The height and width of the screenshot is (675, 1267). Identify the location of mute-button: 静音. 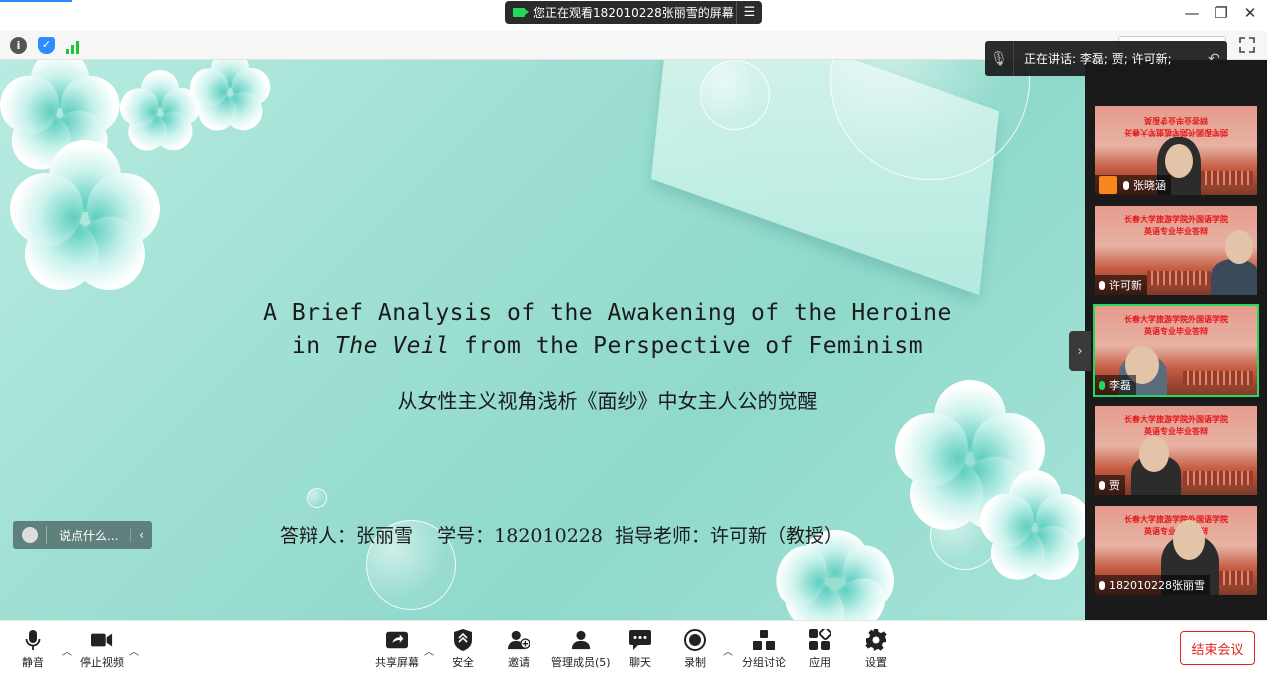
(33, 649).